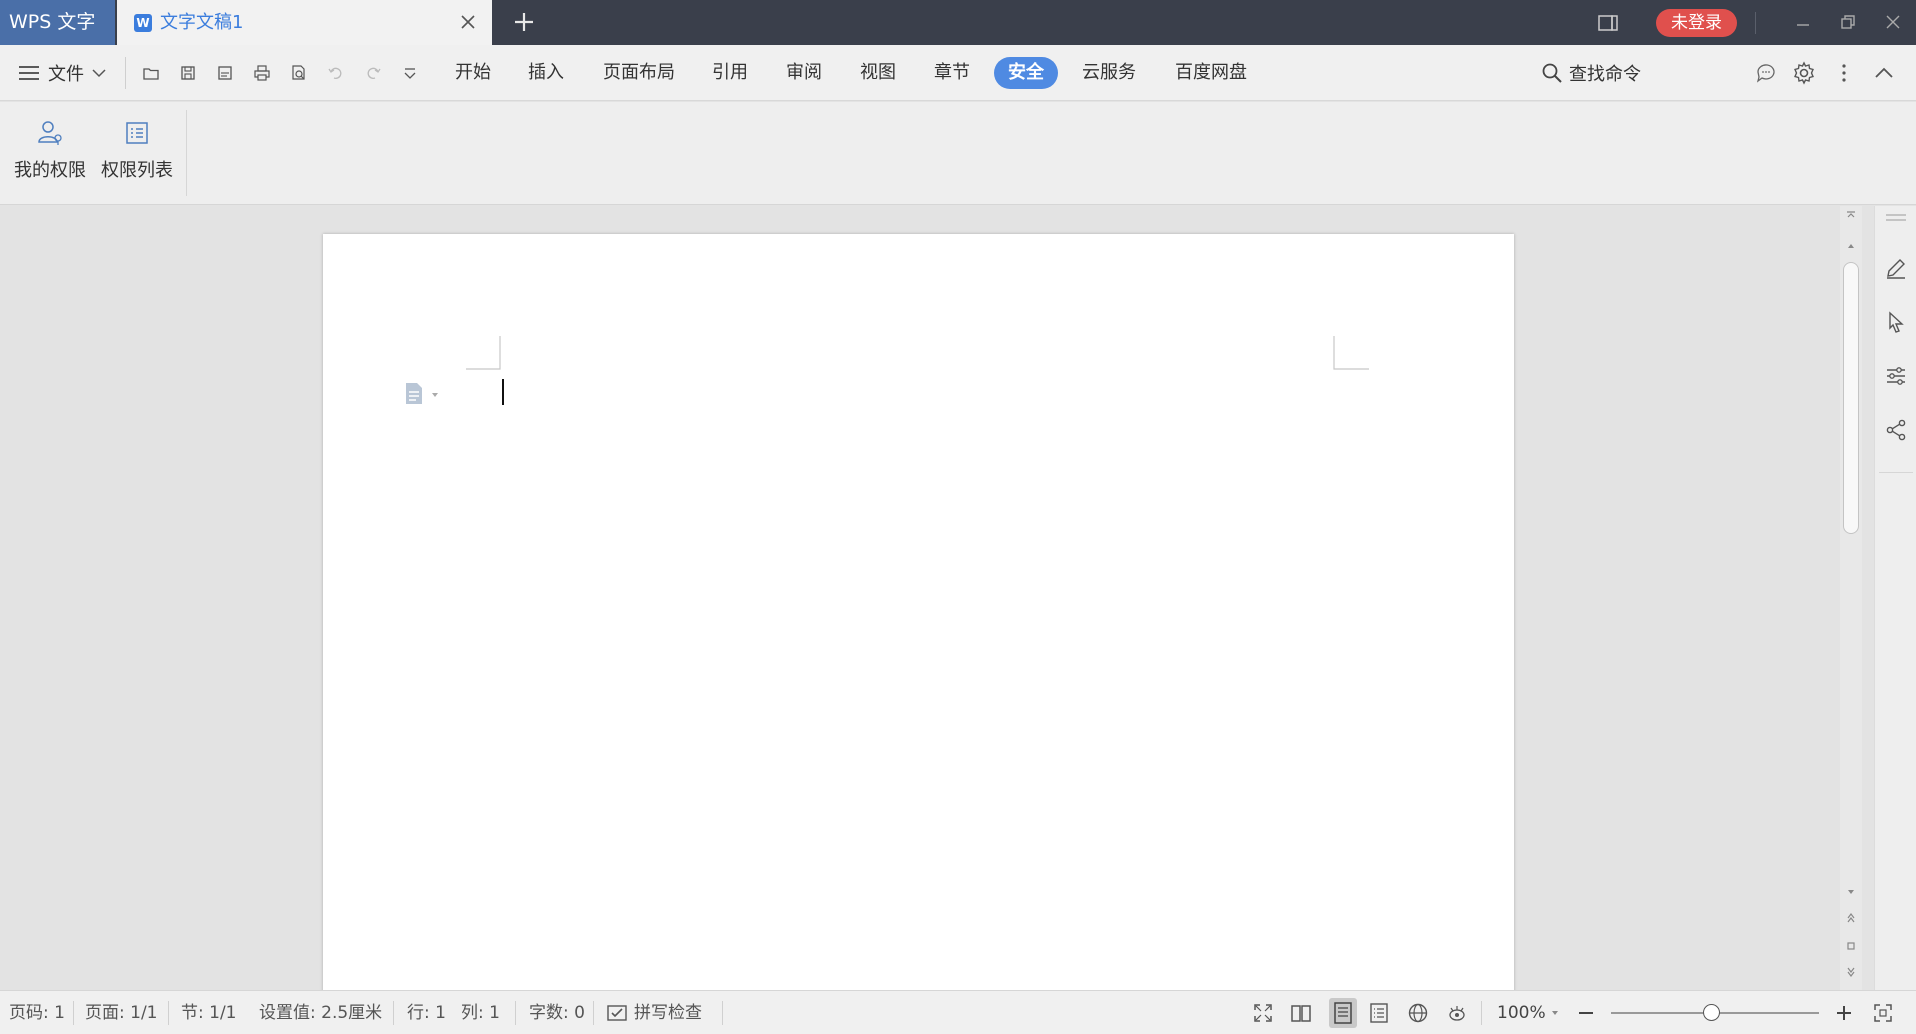 This screenshot has height=1034, width=1916. Describe the element at coordinates (121, 1012) in the screenshot. I see `status-pages: 页面: 1/1` at that location.